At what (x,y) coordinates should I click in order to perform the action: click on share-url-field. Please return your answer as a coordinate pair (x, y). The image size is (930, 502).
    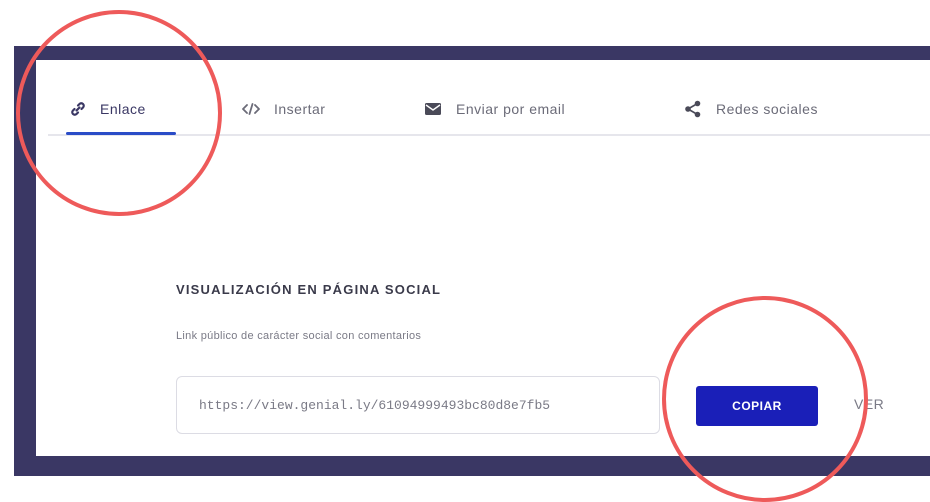
    Looking at the image, I should click on (418, 405).